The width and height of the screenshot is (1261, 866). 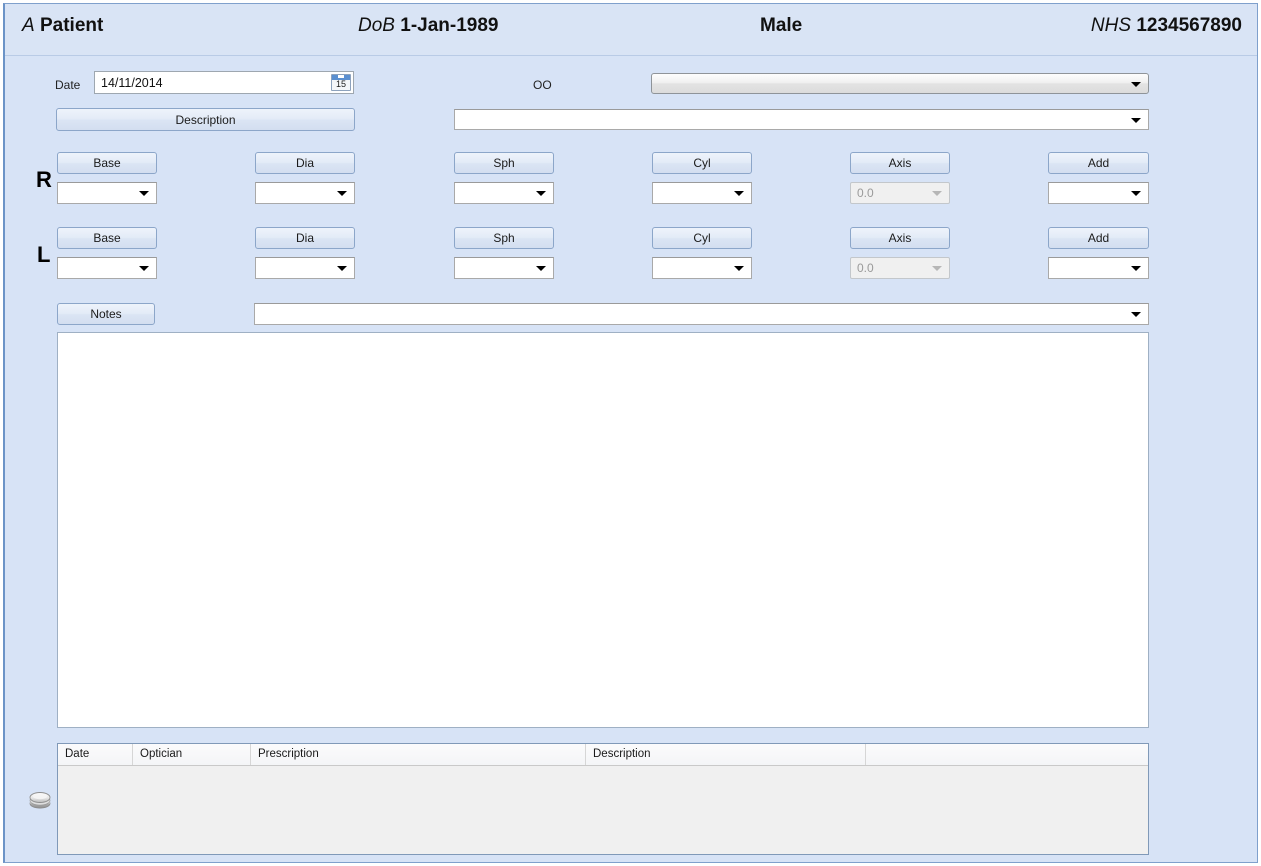 What do you see at coordinates (107, 163) in the screenshot?
I see `right-base-button: Base` at bounding box center [107, 163].